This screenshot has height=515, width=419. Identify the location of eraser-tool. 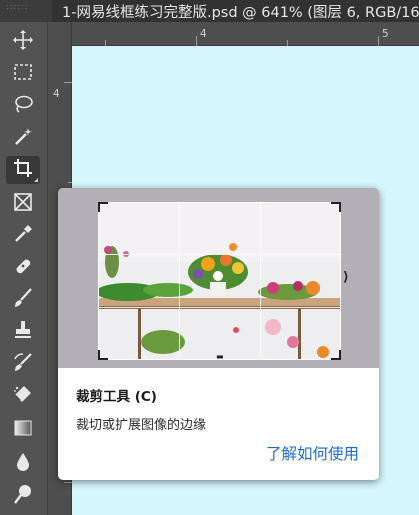
(23, 396).